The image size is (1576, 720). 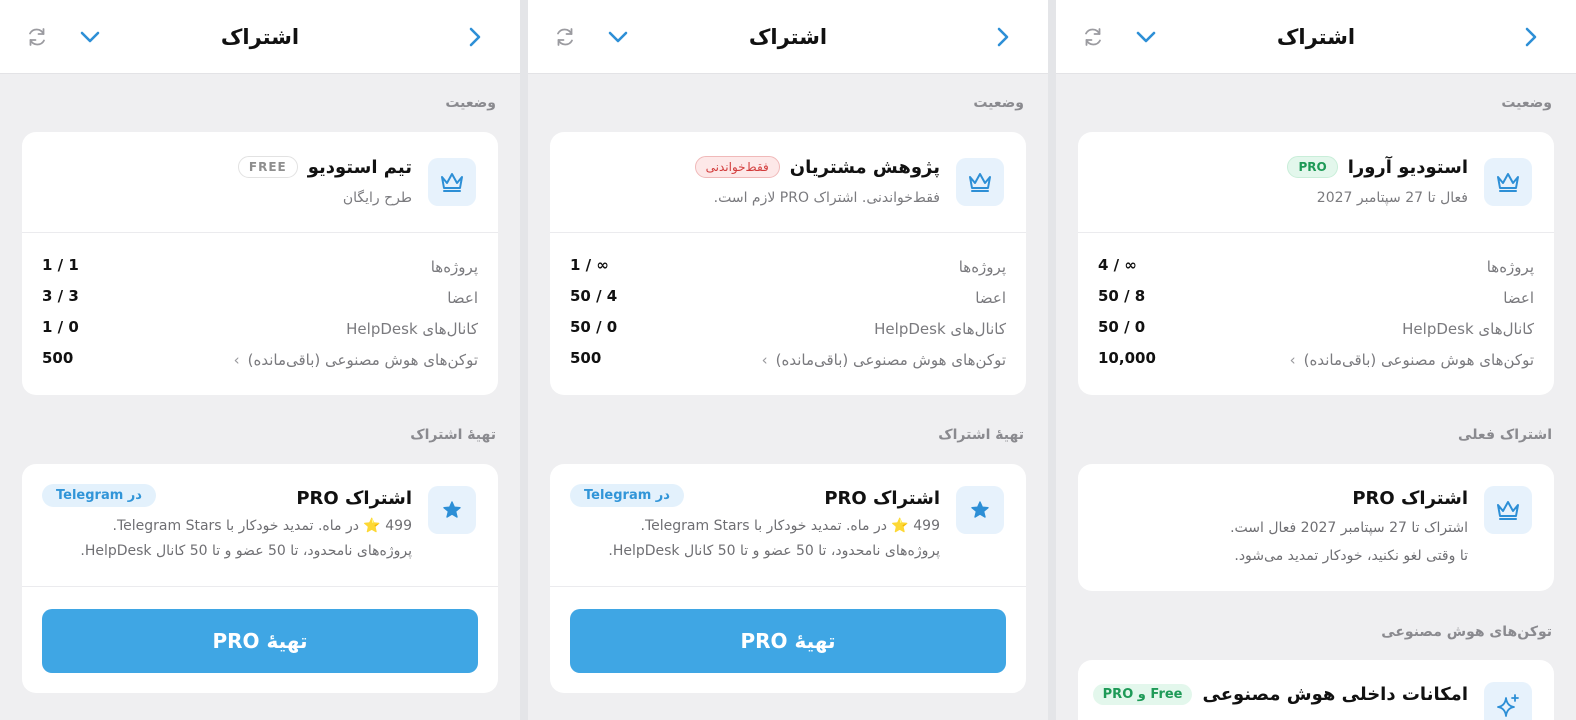 I want to click on page-title: اشتراک, so click(x=260, y=36).